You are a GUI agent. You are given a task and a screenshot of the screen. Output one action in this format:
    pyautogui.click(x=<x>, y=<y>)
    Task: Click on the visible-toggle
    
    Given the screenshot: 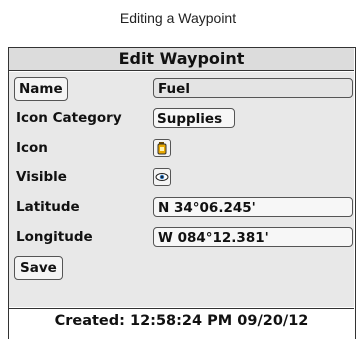 What is the action you would take?
    pyautogui.click(x=162, y=177)
    